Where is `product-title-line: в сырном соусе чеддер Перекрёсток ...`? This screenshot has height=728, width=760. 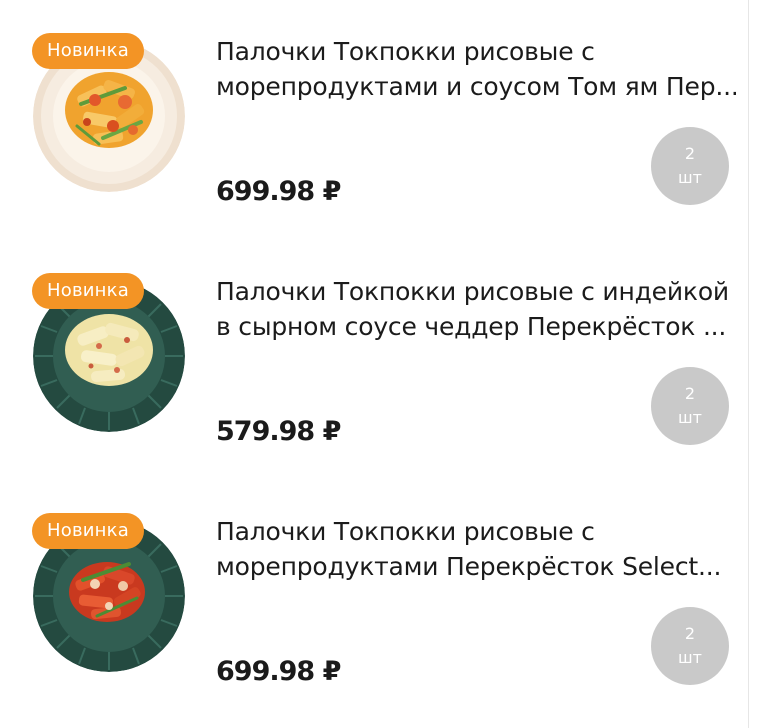
product-title-line: в сырном соусе чеддер Перекрёсток ... is located at coordinates (471, 326).